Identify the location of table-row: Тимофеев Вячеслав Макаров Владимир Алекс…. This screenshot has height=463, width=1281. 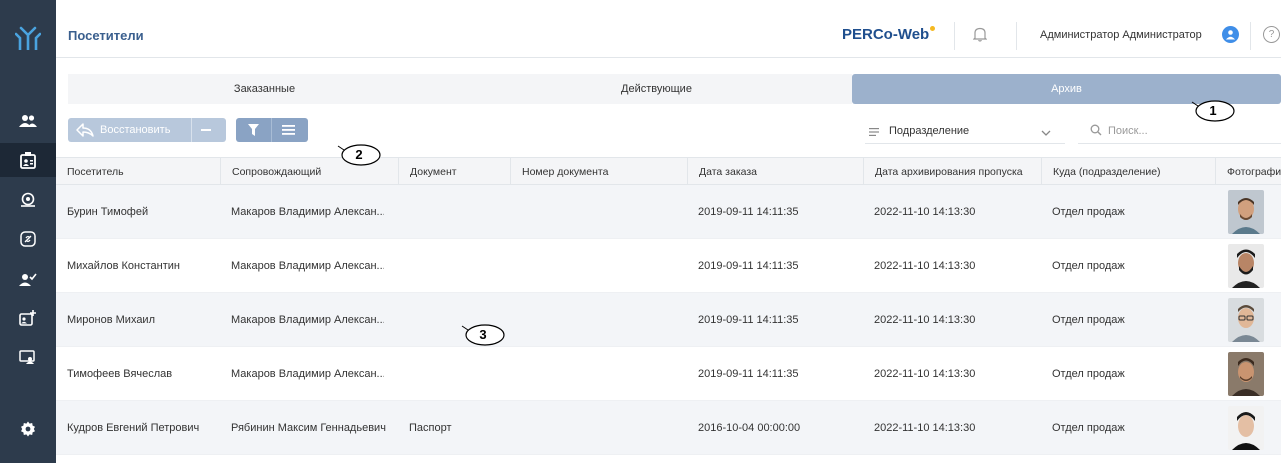
(668, 374).